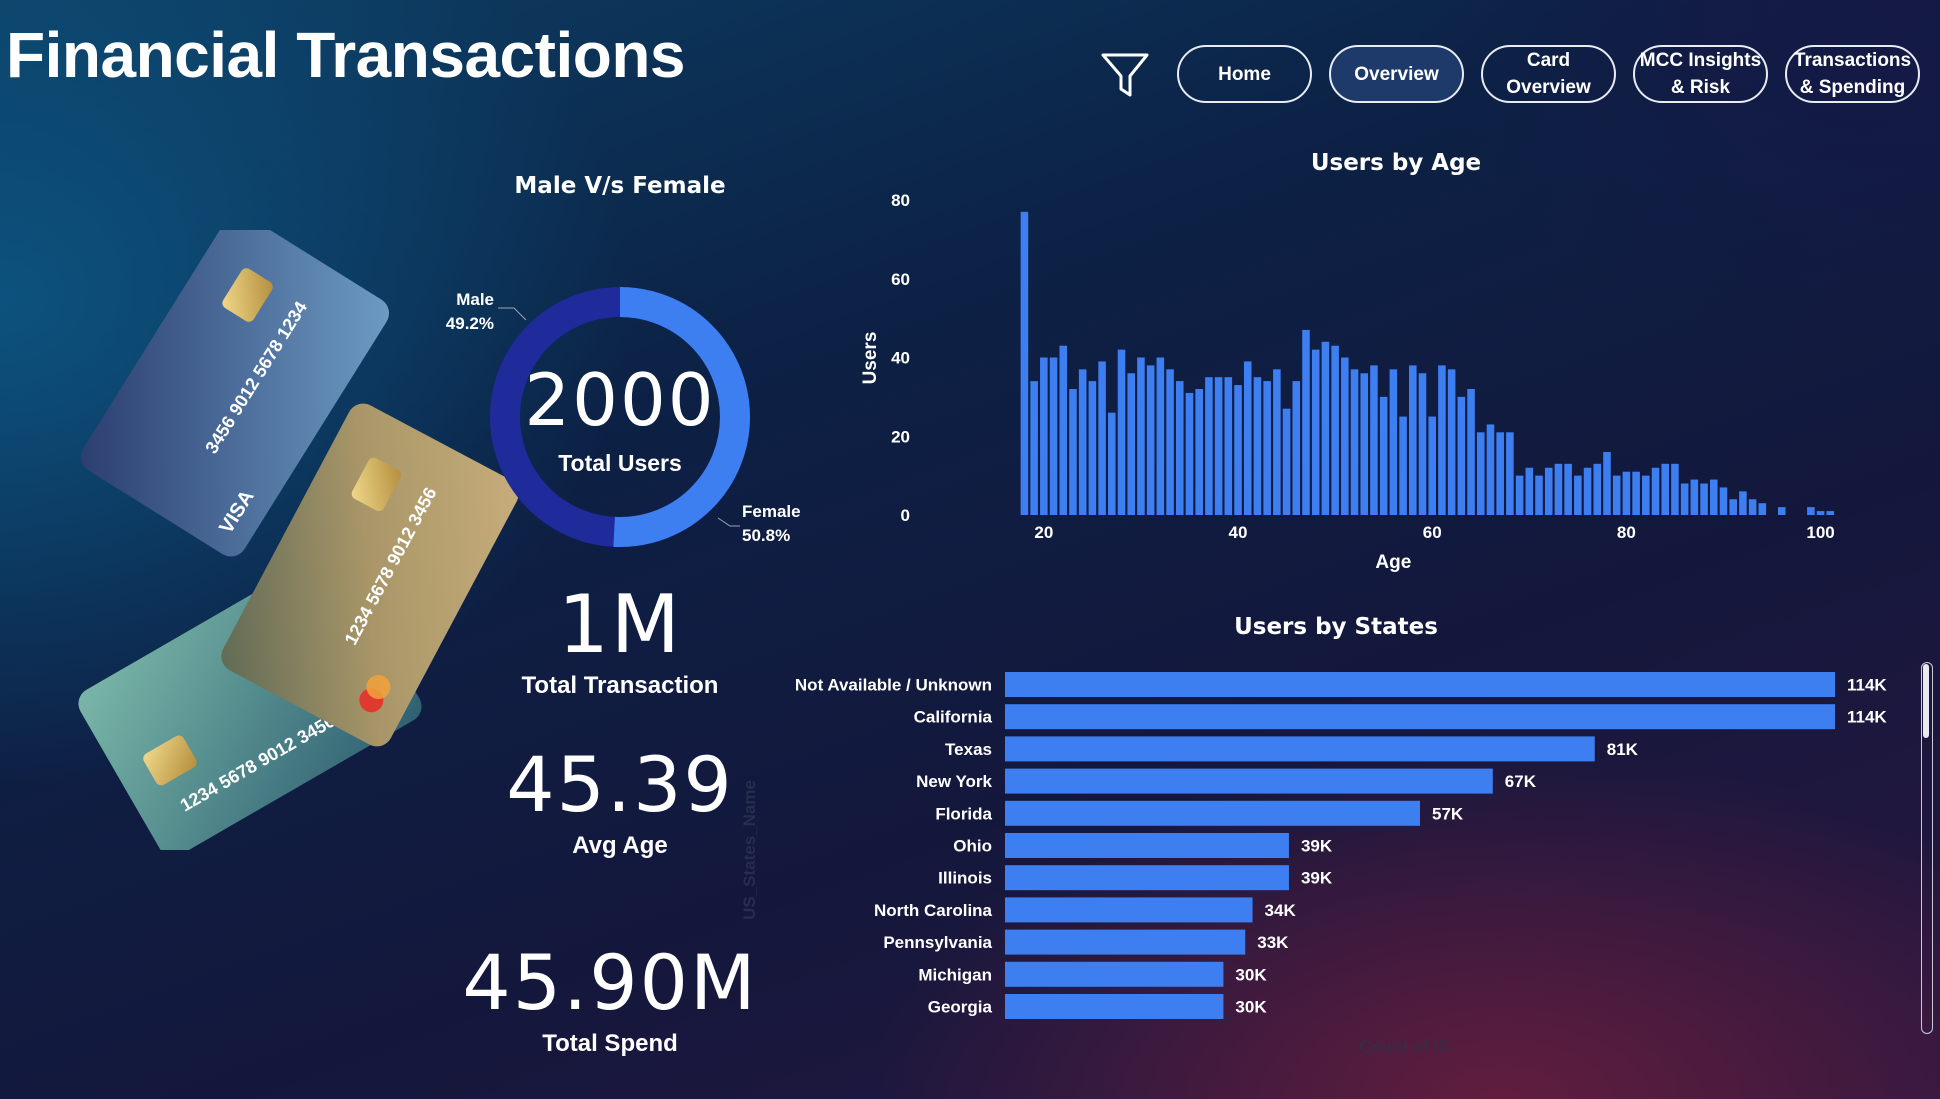 Image resolution: width=1940 pixels, height=1099 pixels. Describe the element at coordinates (1396, 74) in the screenshot. I see `nav-overview-button: Overview` at that location.